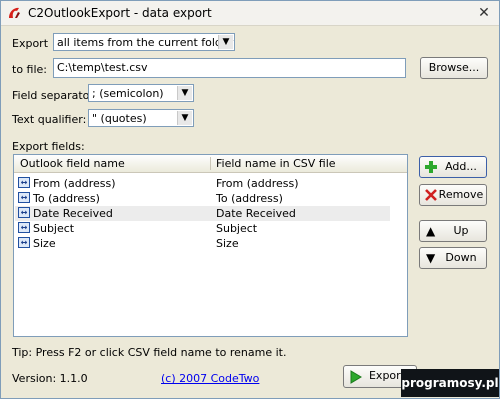  I want to click on field-separator-label: Field separator:, so click(55, 95).